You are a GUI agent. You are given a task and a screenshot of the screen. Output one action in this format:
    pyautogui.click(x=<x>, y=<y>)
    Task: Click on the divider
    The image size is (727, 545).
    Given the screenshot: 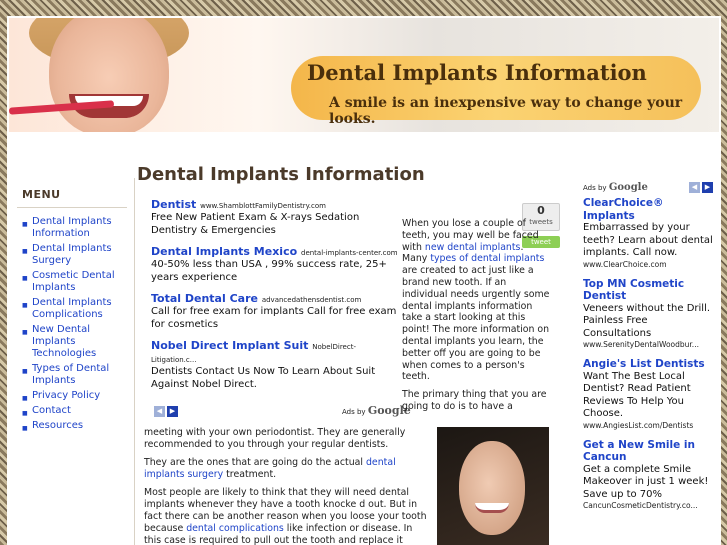 What is the action you would take?
    pyautogui.click(x=134, y=361)
    